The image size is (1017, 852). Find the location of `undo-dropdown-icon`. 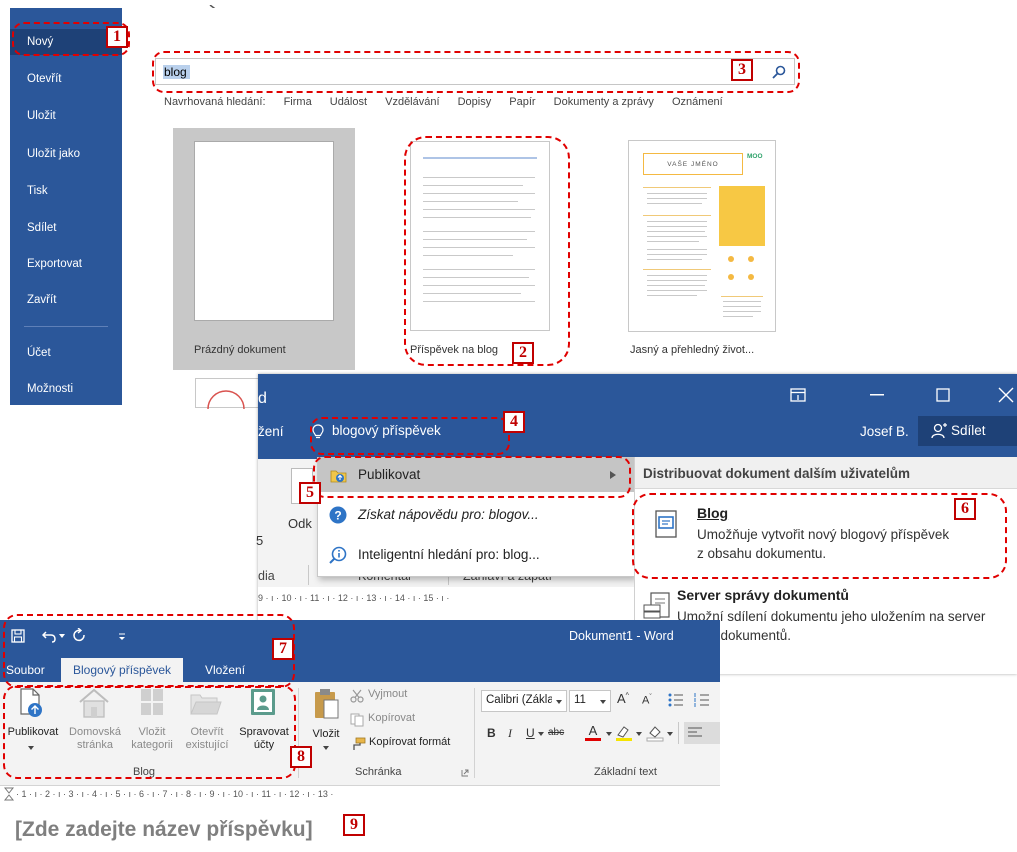

undo-dropdown-icon is located at coordinates (62, 636).